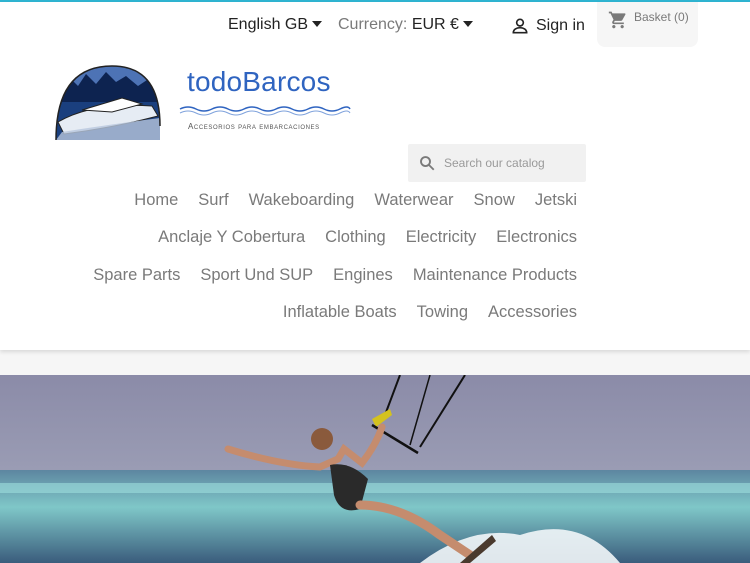 The height and width of the screenshot is (563, 750). I want to click on menu-row-1: Home Surf Wakeboarding Waterwear Snow Jetski, so click(297, 200).